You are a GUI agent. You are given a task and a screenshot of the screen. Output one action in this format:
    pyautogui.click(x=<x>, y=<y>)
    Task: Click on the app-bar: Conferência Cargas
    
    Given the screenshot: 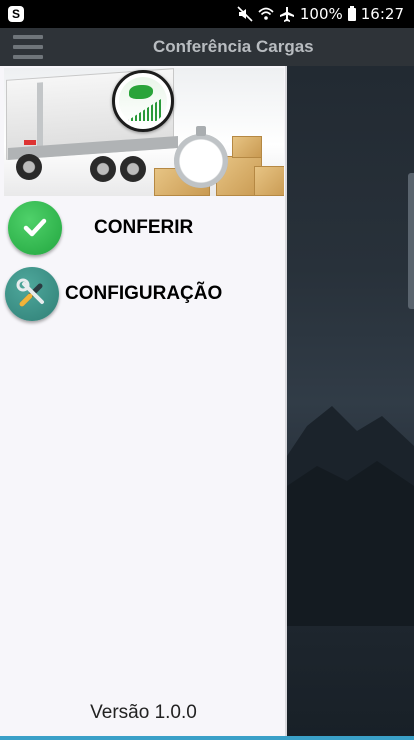 What is the action you would take?
    pyautogui.click(x=207, y=47)
    